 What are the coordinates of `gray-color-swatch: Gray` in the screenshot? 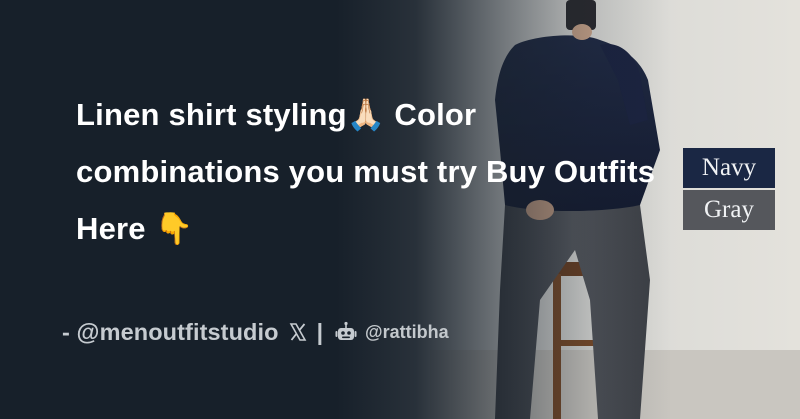 It's located at (729, 210).